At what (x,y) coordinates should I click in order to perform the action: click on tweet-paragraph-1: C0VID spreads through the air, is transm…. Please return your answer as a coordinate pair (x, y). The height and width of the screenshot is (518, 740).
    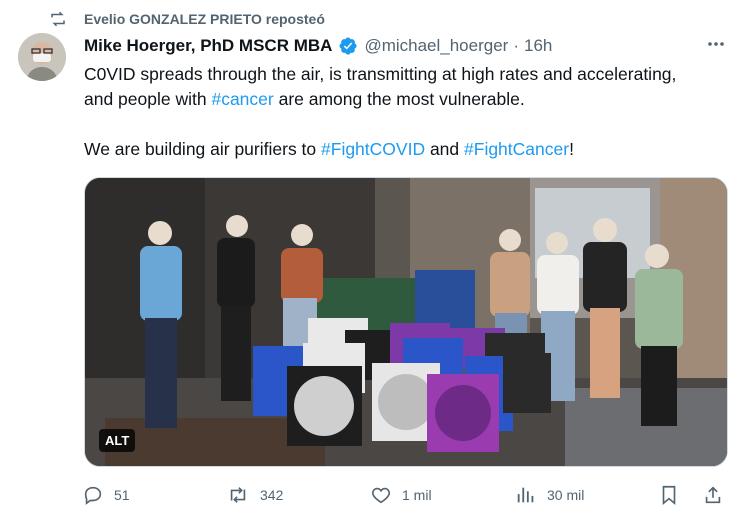
    Looking at the image, I should click on (409, 87).